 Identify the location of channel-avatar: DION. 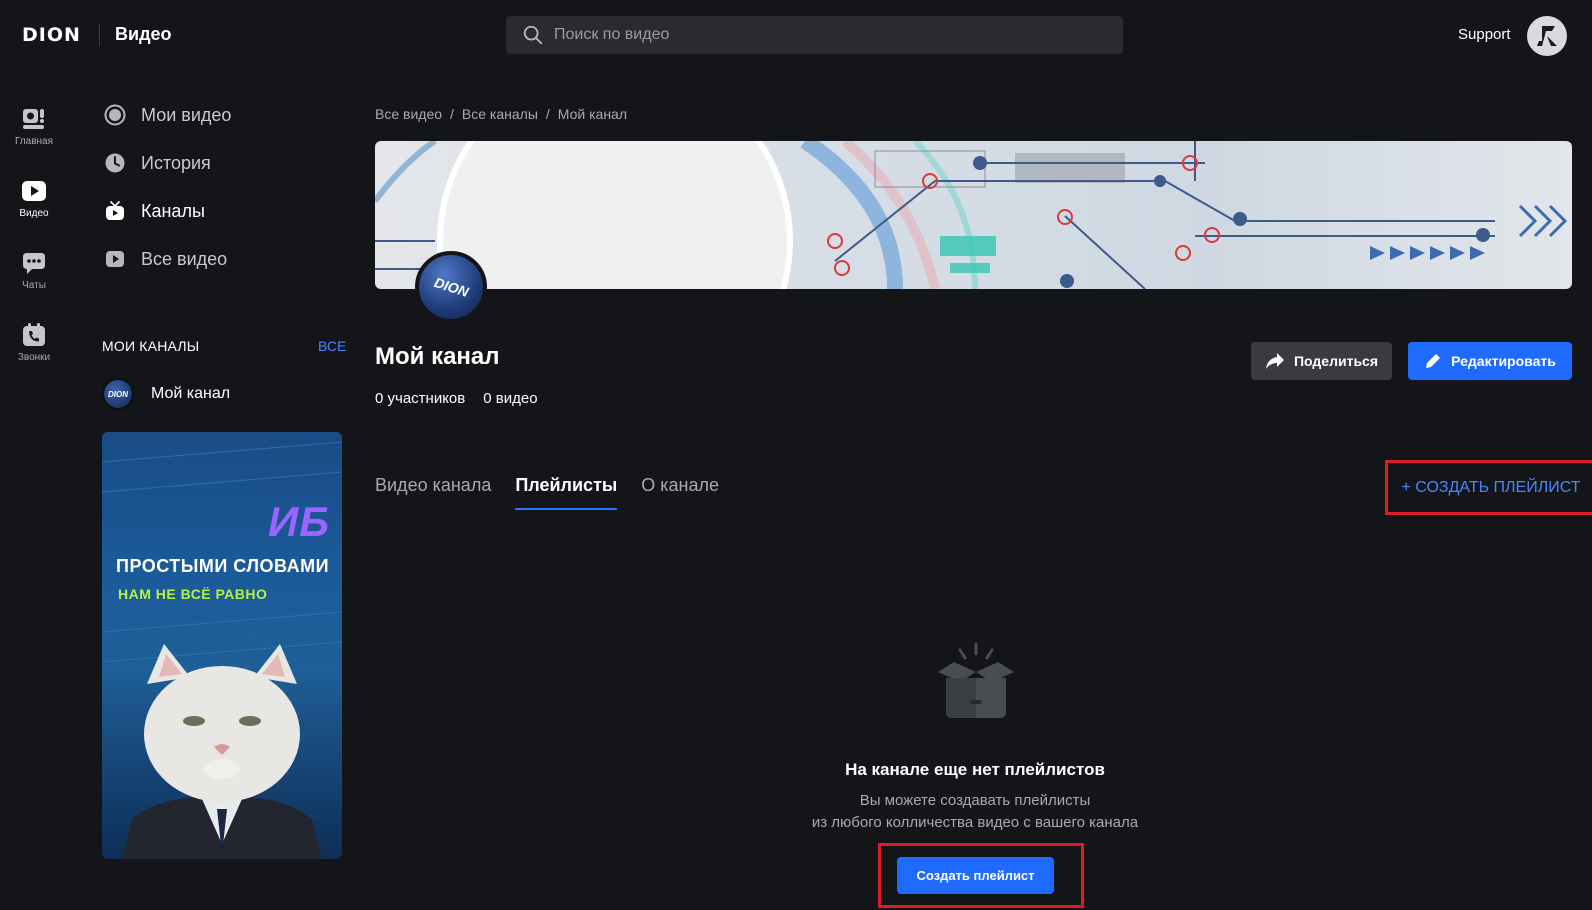
(451, 287).